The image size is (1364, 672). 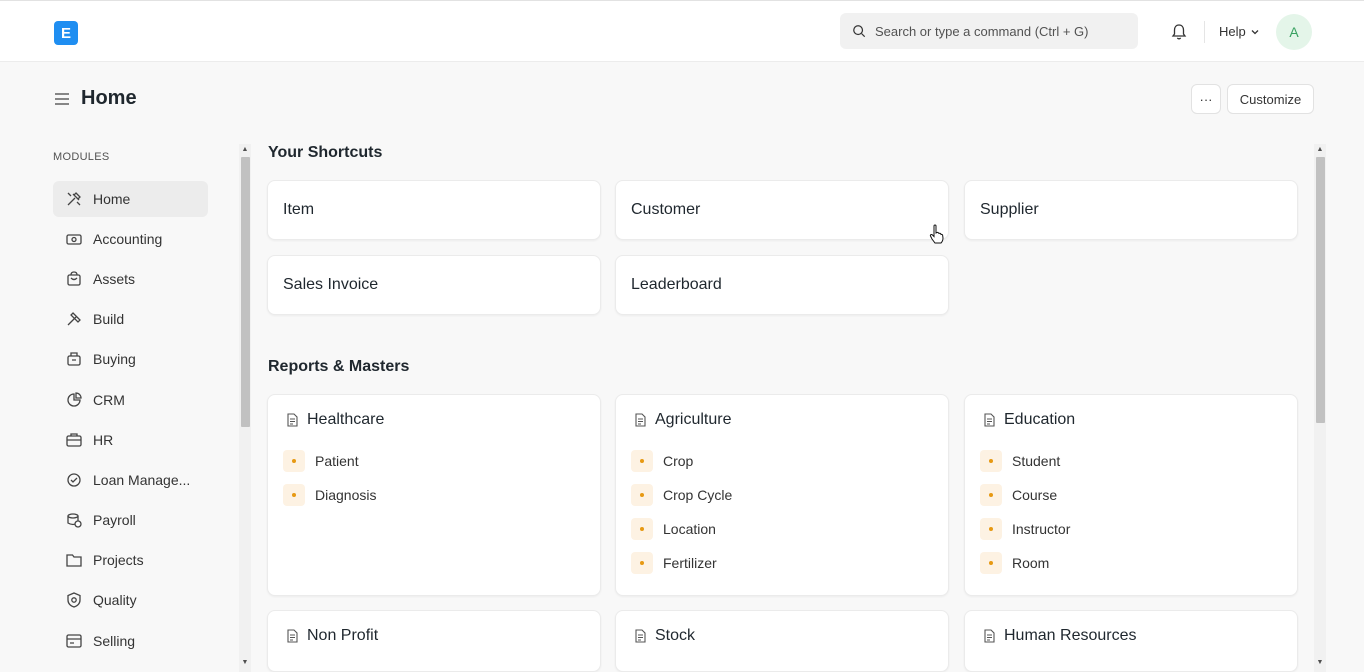 What do you see at coordinates (1270, 99) in the screenshot?
I see `customize-button: Customize` at bounding box center [1270, 99].